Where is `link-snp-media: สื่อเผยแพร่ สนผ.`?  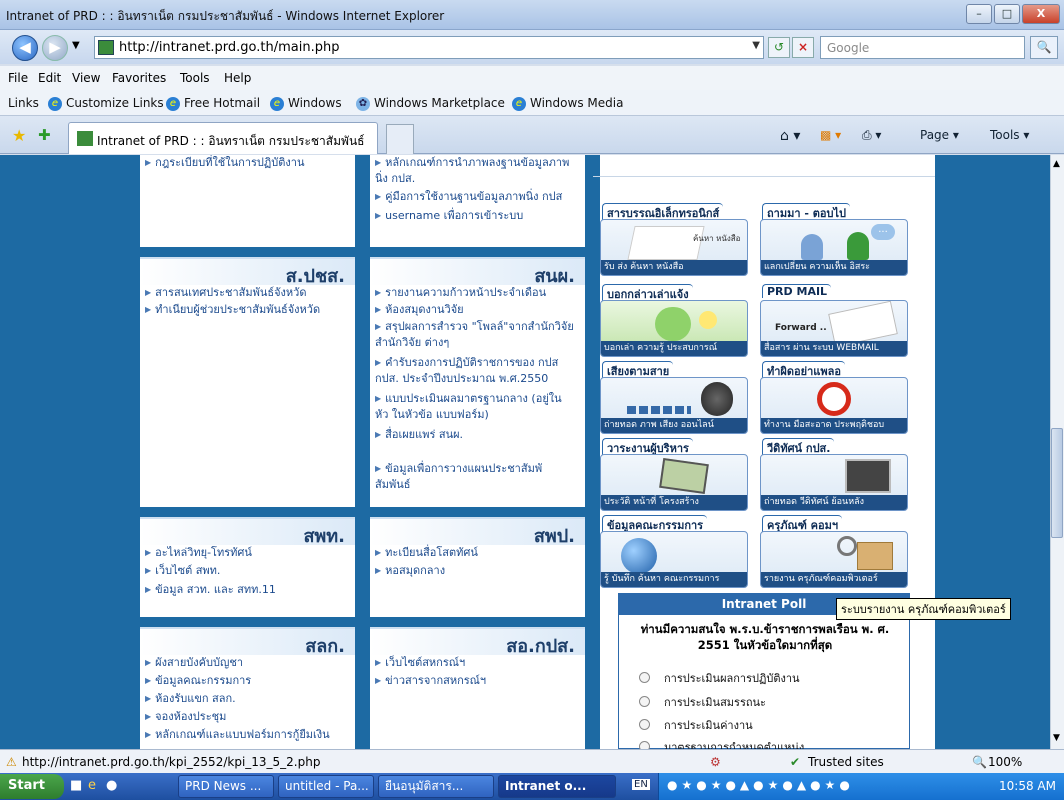
link-snp-media: สื่อเผยแพร่ สนผ. is located at coordinates (419, 434).